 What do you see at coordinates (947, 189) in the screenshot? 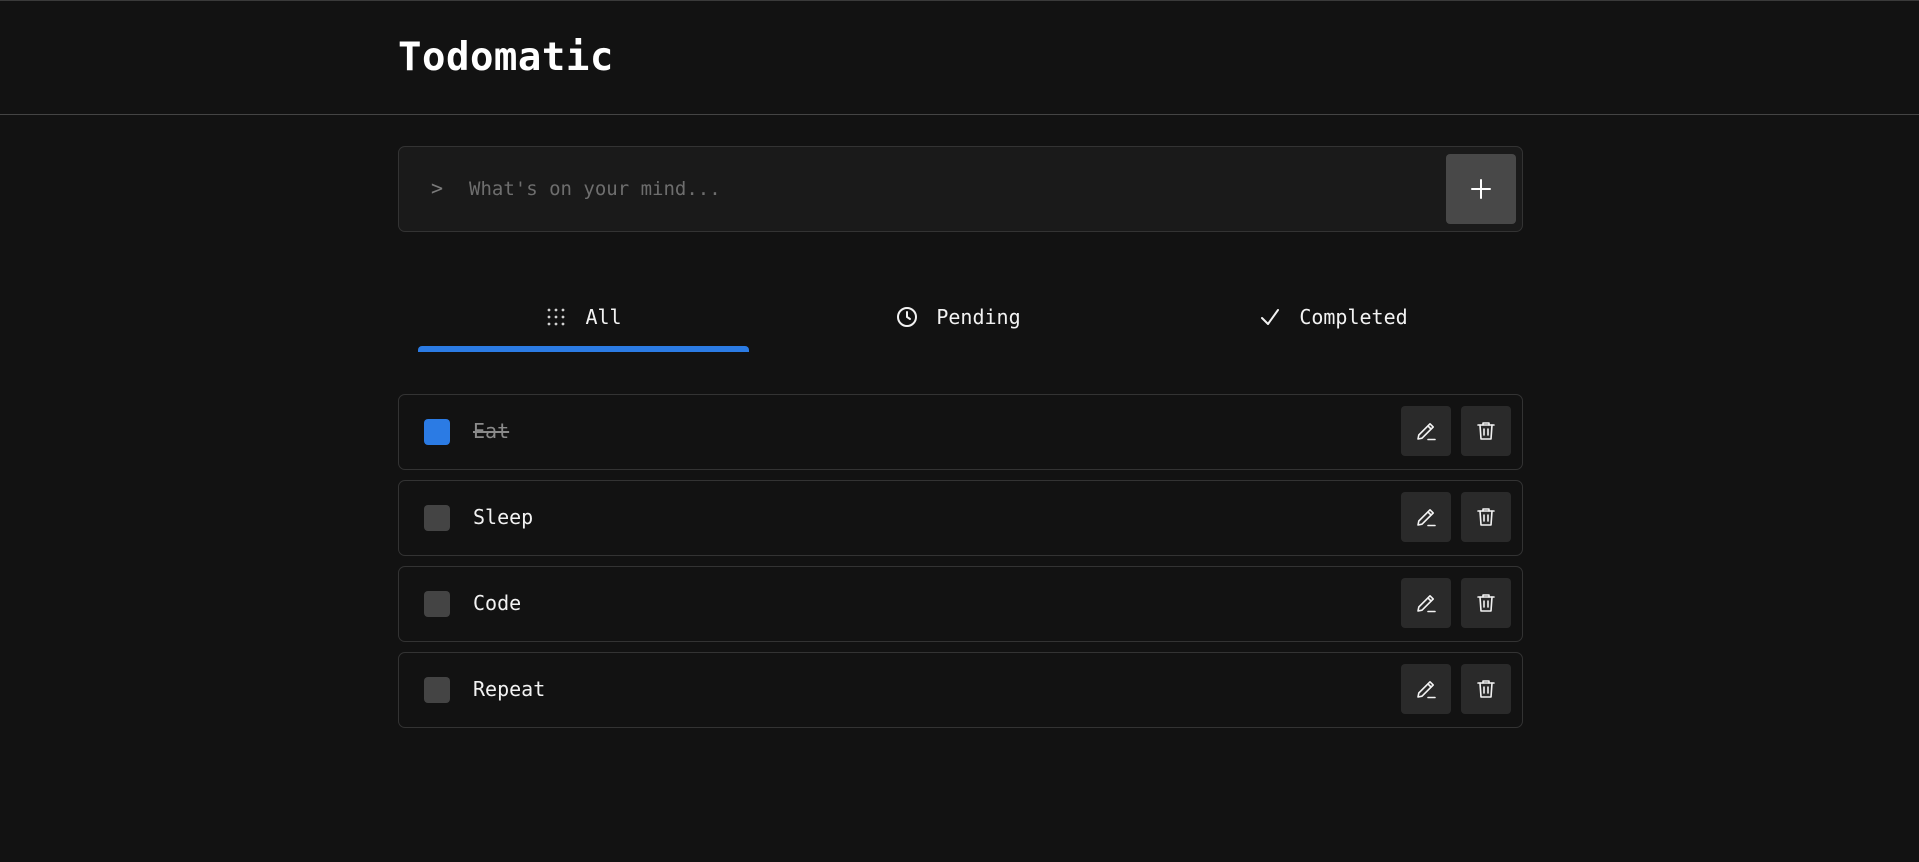
I see `new-todo-input` at bounding box center [947, 189].